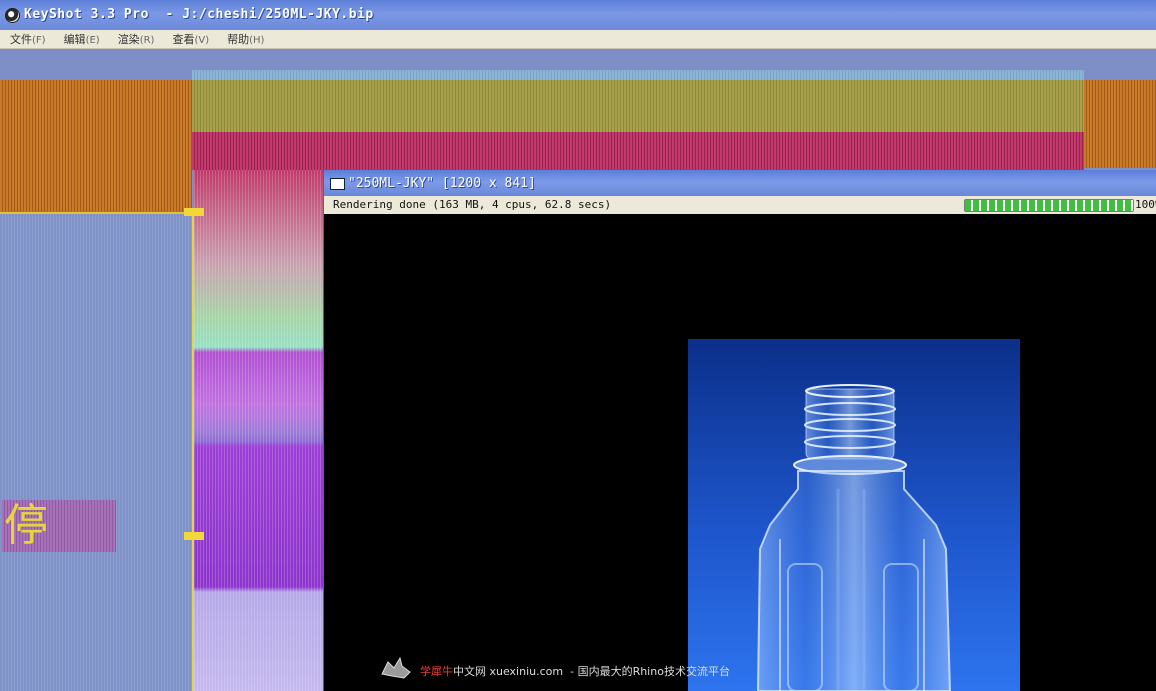  I want to click on window-icon, so click(337, 184).